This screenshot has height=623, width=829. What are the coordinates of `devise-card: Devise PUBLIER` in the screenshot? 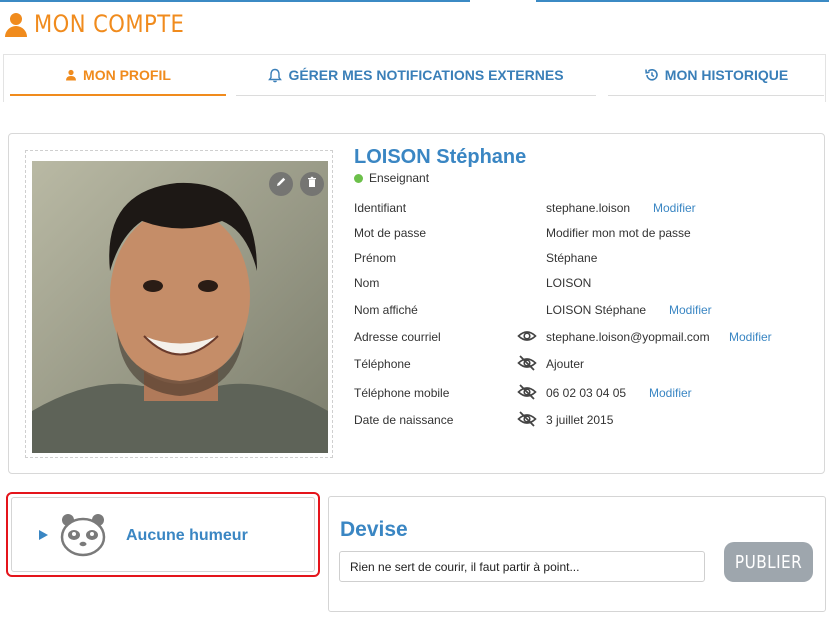 It's located at (577, 554).